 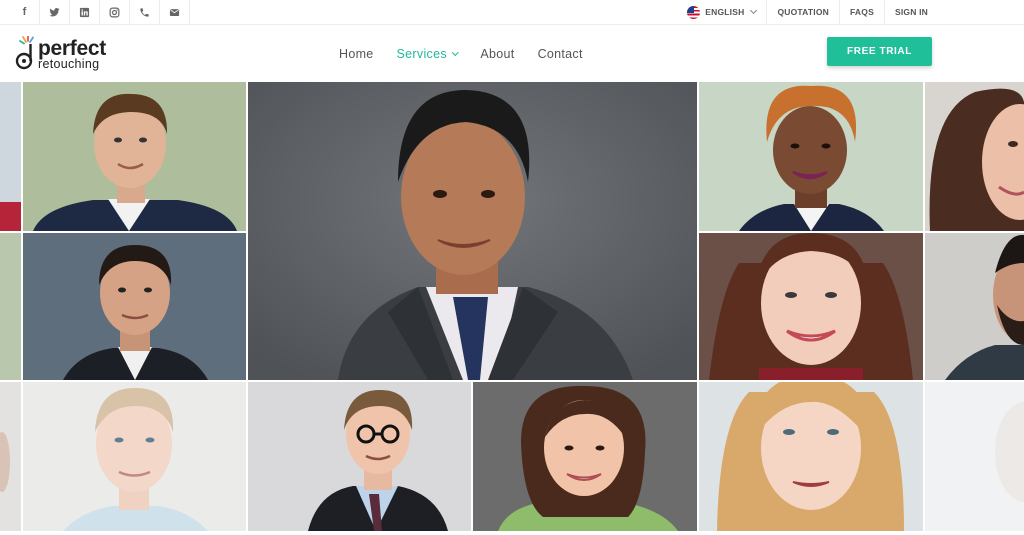 I want to click on twitter-link, so click(x=55, y=12).